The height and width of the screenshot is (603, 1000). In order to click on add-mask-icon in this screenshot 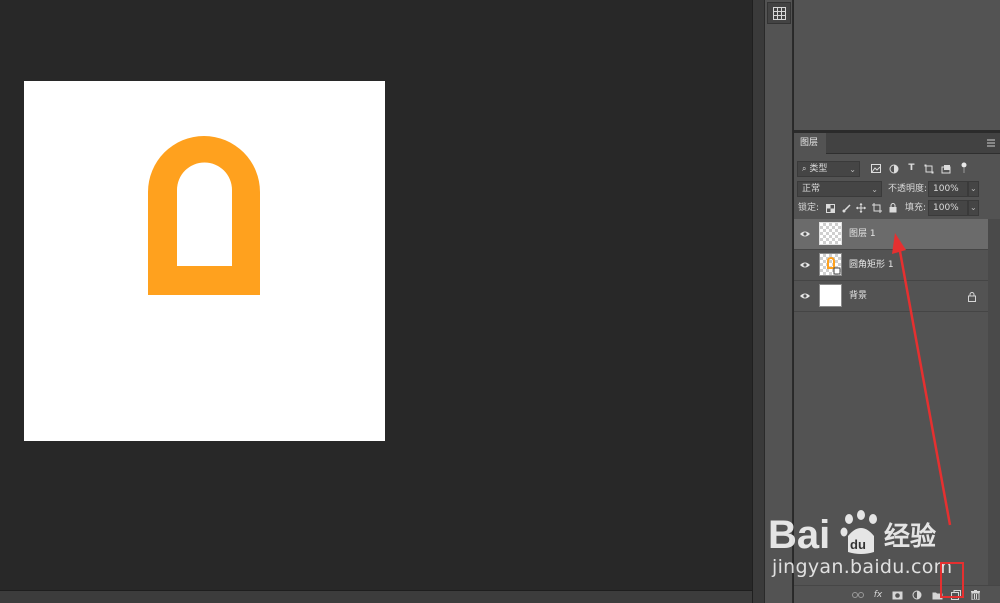, I will do `click(897, 595)`.